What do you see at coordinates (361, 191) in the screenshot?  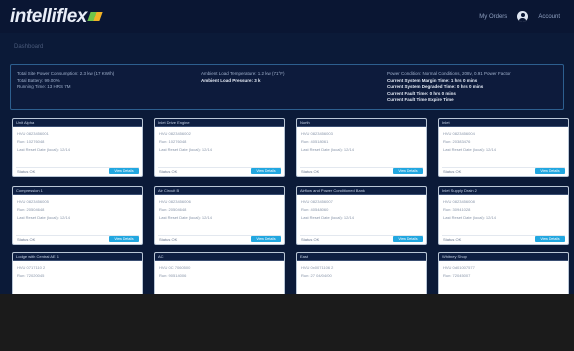 I see `unit-card-title: Airflow and Power Conditioned Bank` at bounding box center [361, 191].